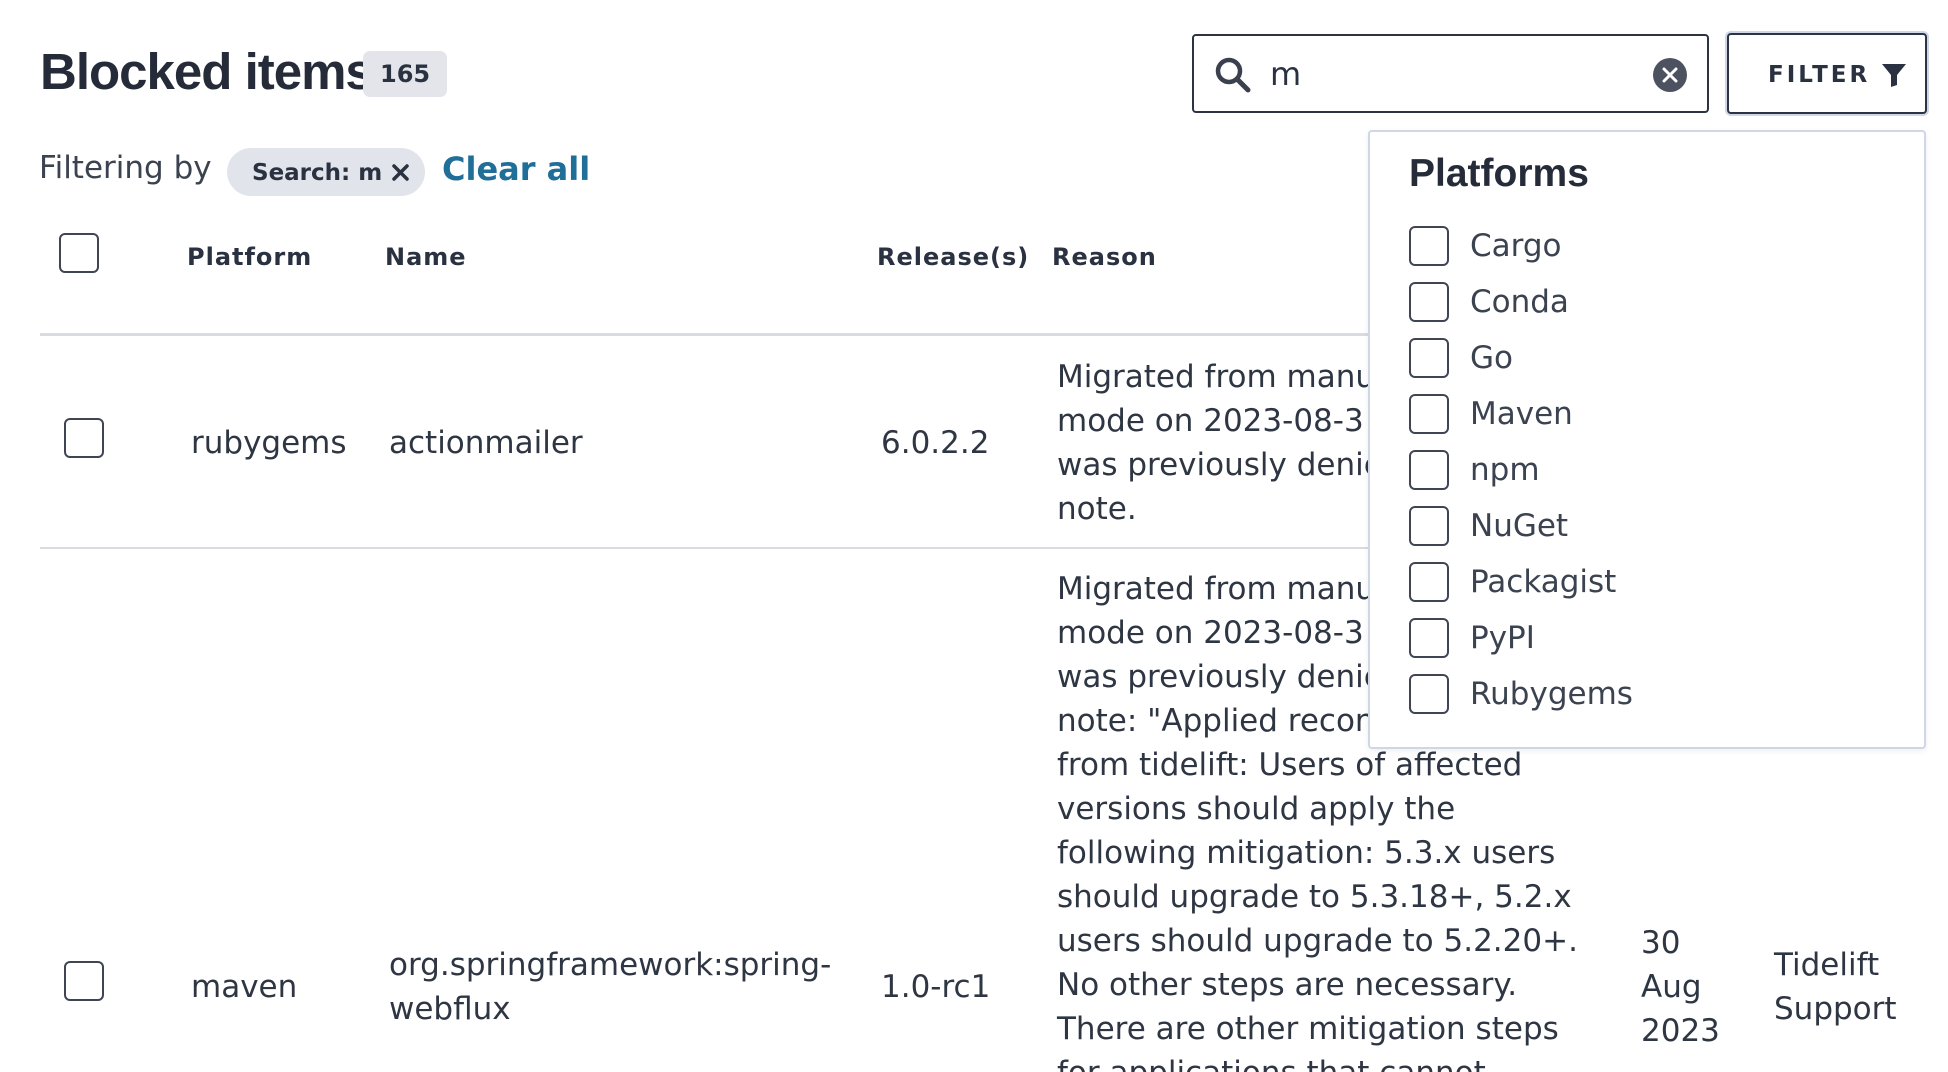  I want to click on row-name: org.springframework:spring- webflux, so click(619, 987).